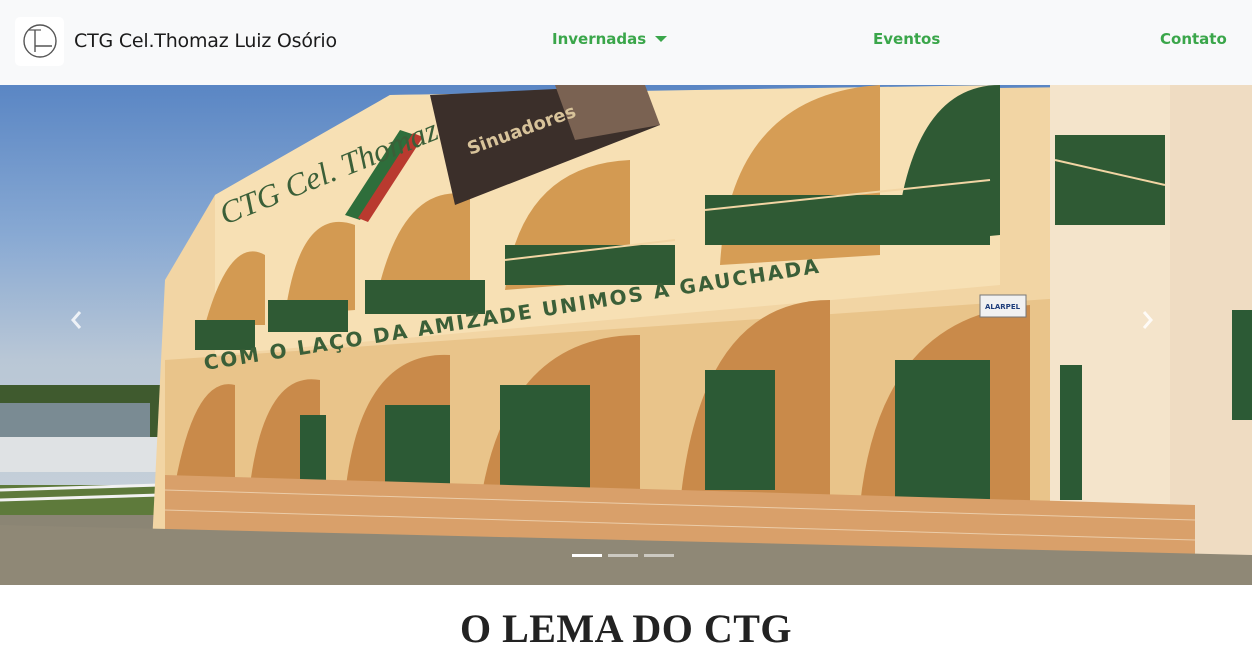  What do you see at coordinates (1003, 307) in the screenshot?
I see `plaque-text: ALARPEL` at bounding box center [1003, 307].